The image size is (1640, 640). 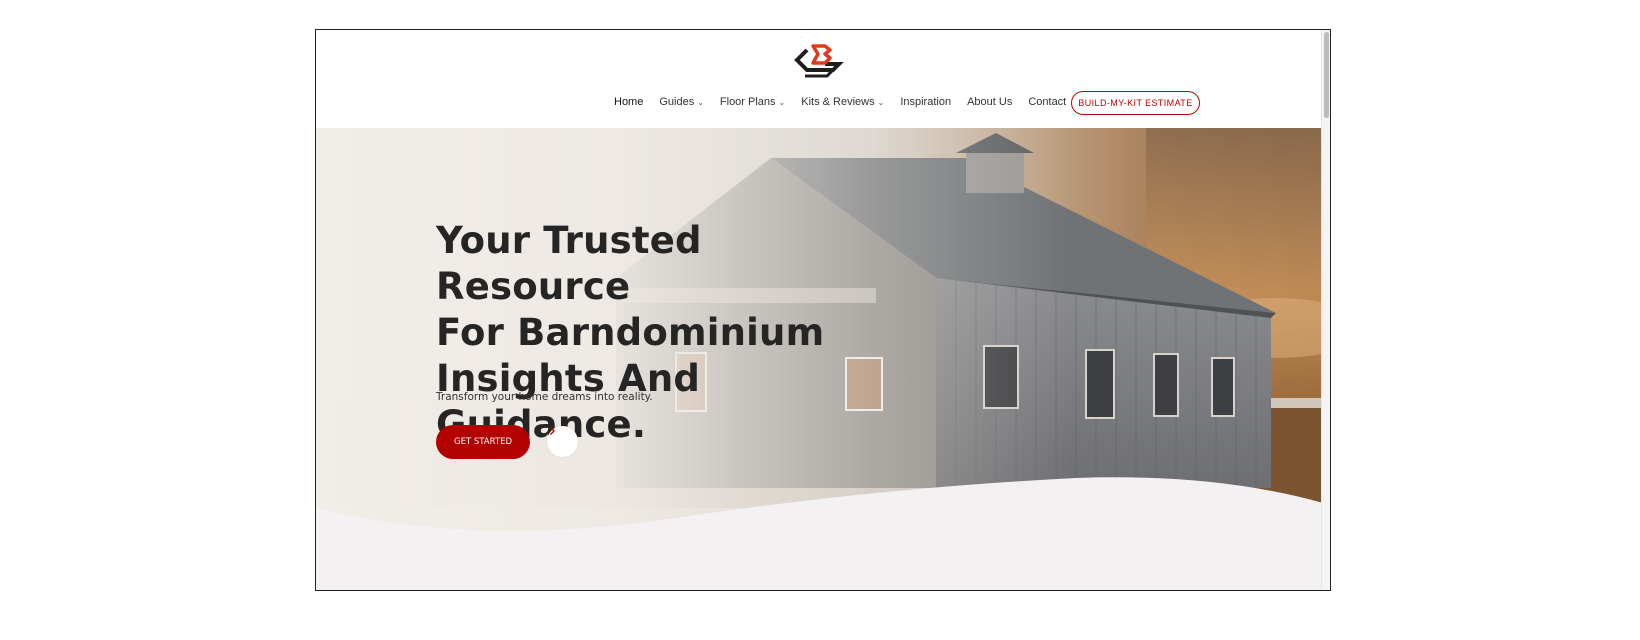 I want to click on hero-title-line-2: For Barndominium, so click(x=630, y=332).